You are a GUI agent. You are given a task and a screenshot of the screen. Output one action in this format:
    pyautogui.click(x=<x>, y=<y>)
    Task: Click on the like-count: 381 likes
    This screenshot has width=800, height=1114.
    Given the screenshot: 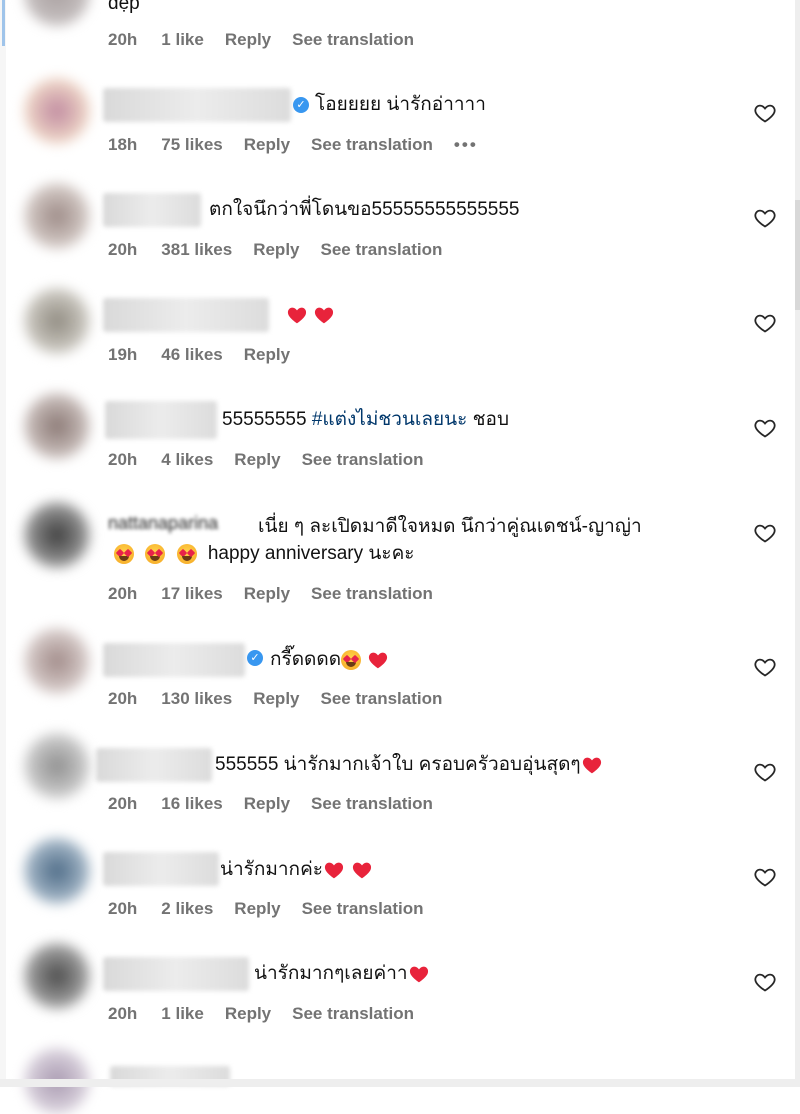 What is the action you would take?
    pyautogui.click(x=196, y=249)
    